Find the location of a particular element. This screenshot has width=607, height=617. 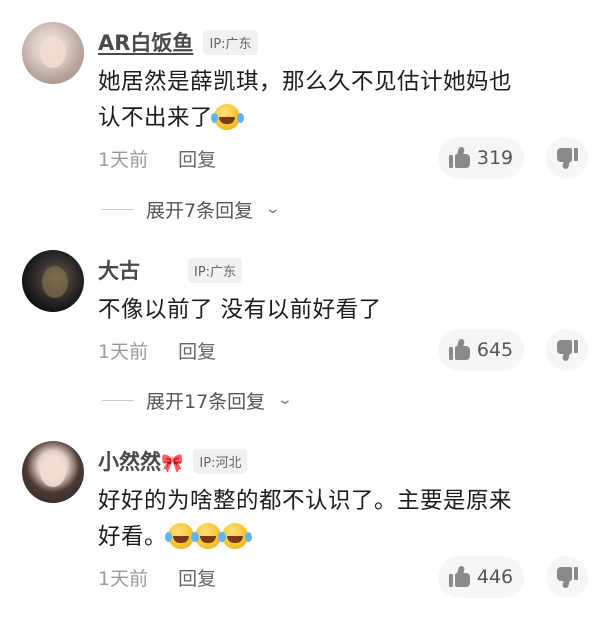

like-count: 645 is located at coordinates (495, 350).